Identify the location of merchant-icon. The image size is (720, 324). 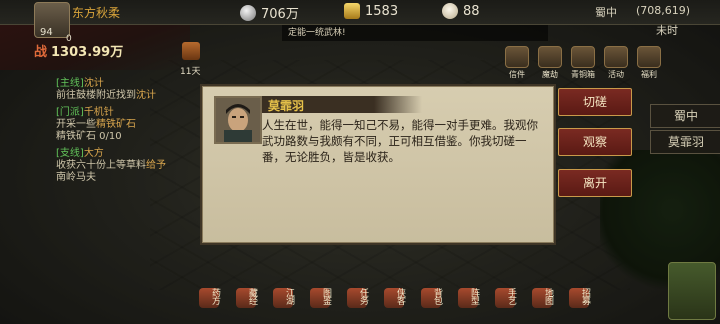
(692, 291).